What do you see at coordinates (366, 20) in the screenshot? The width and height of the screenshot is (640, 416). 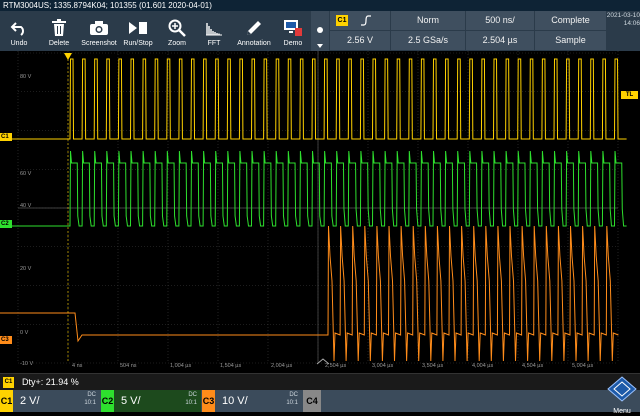 I see `trigger-slope-icon` at bounding box center [366, 20].